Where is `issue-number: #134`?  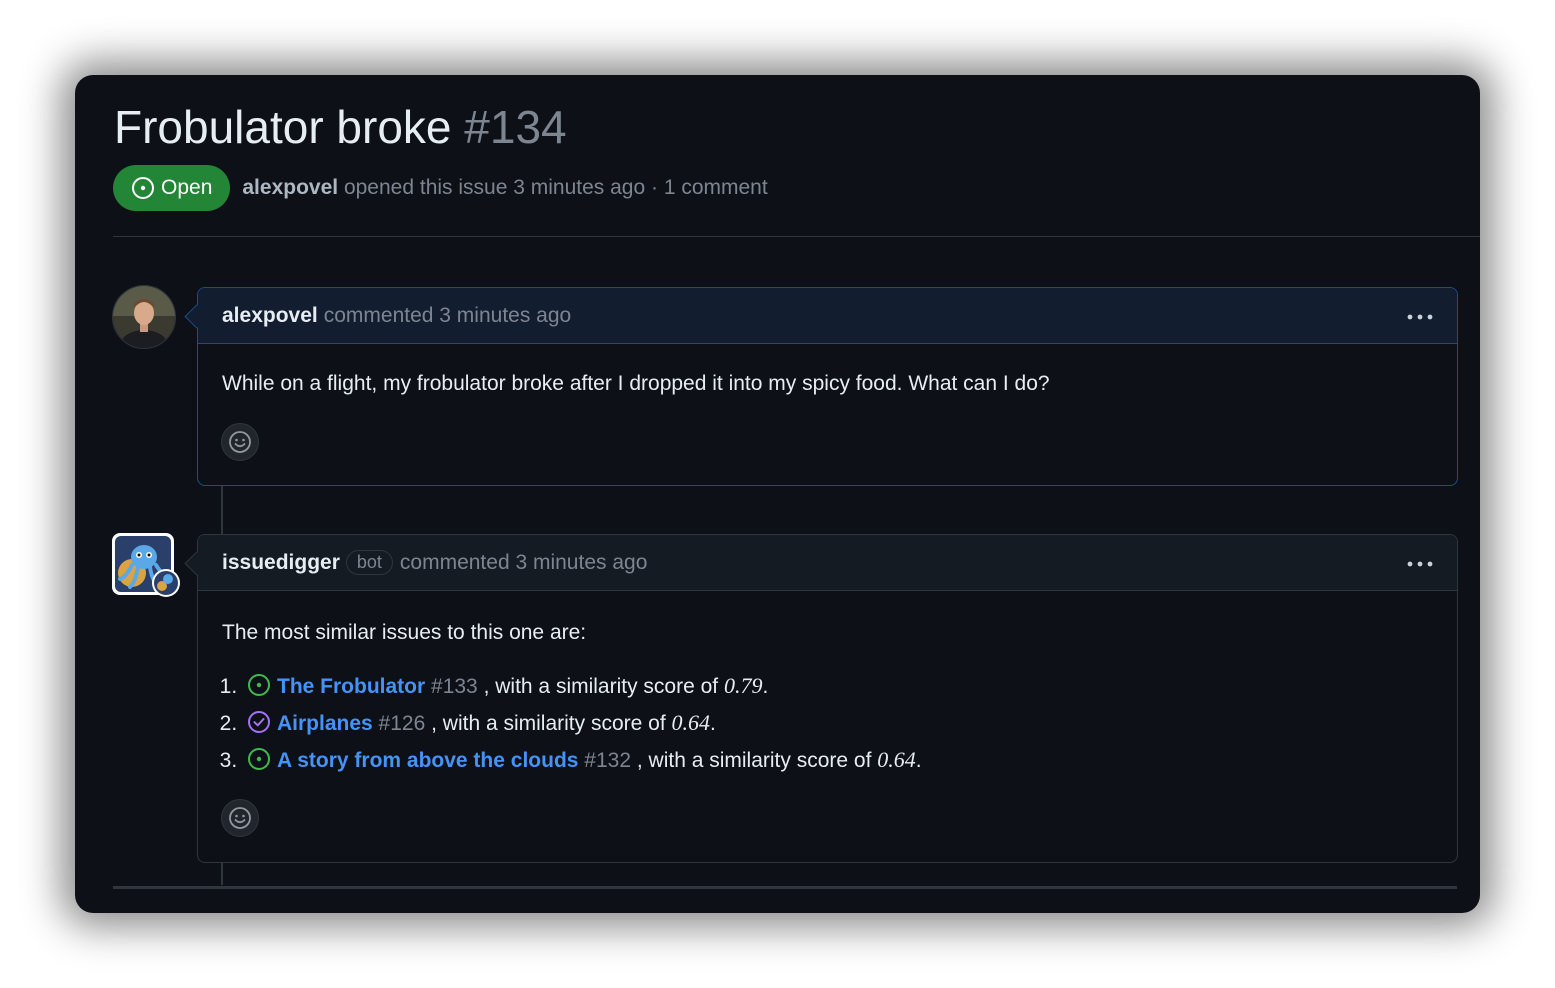
issue-number: #134 is located at coordinates (515, 127).